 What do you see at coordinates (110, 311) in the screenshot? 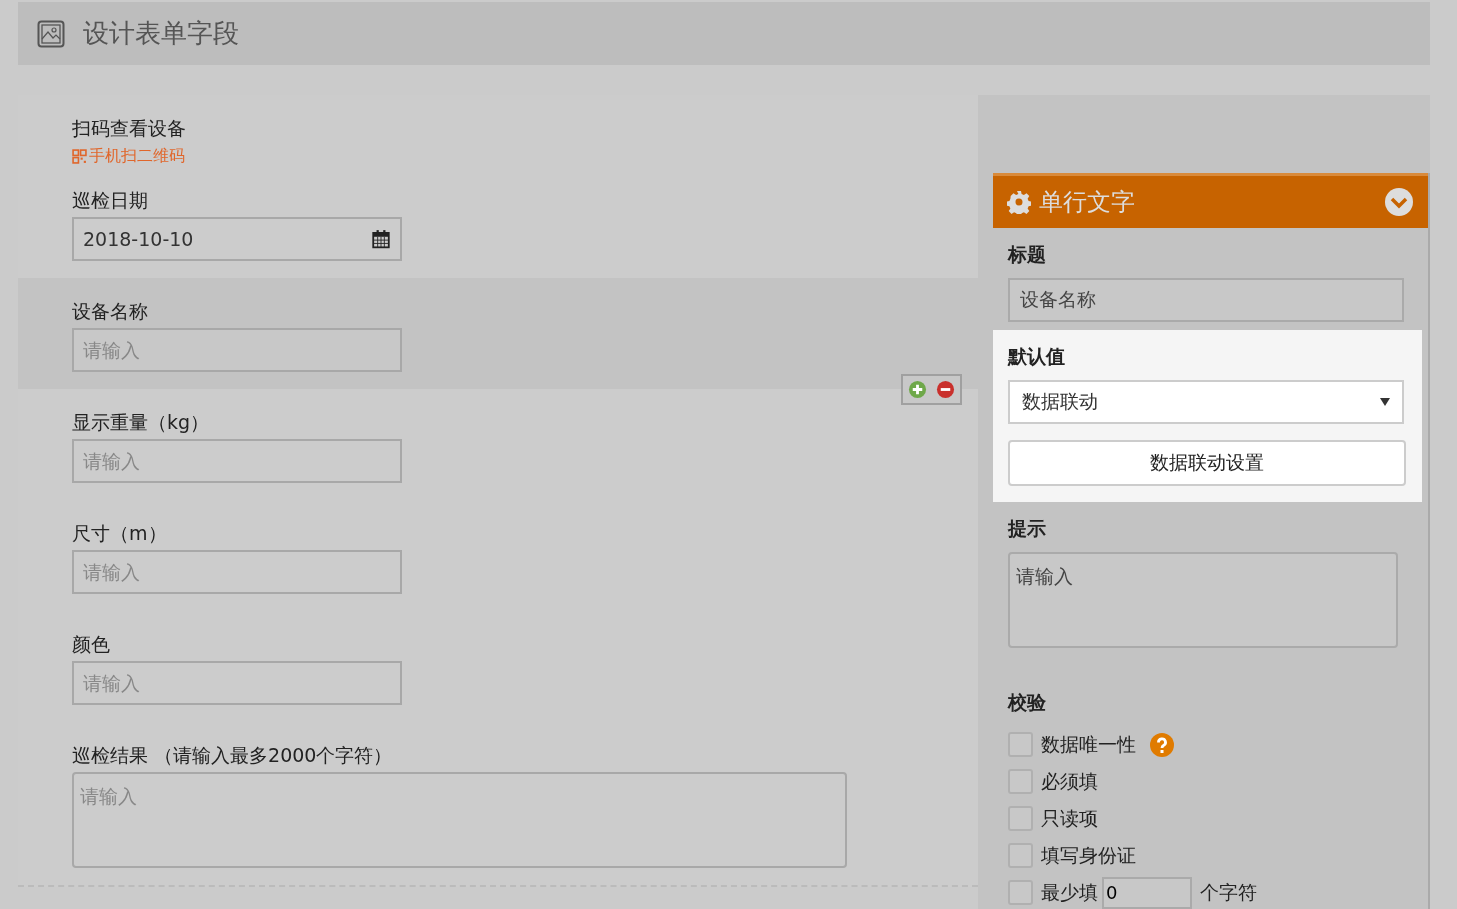
I see `field-label: 设备名称` at bounding box center [110, 311].